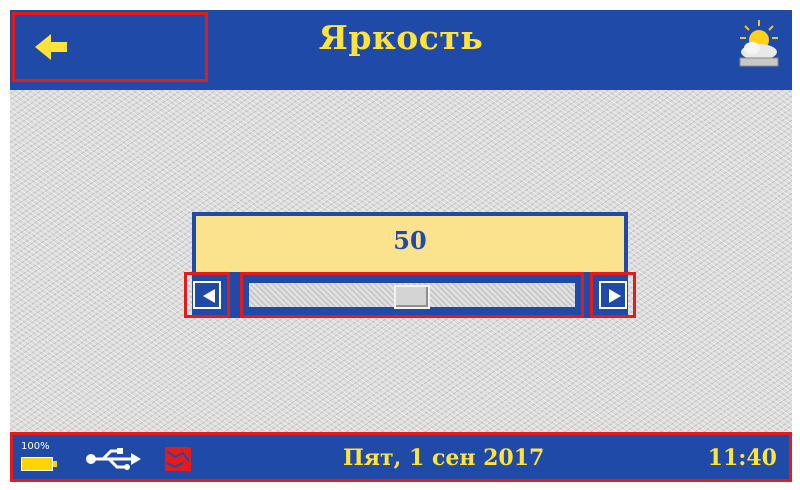  Describe the element at coordinates (178, 459) in the screenshot. I see `flag-icon` at that location.